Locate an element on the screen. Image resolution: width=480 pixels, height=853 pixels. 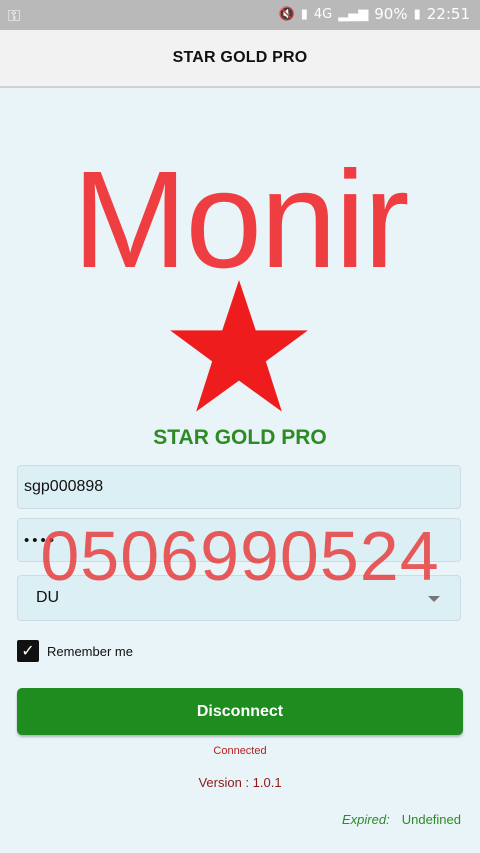
key-icon: ⚿ is located at coordinates (14, 15).